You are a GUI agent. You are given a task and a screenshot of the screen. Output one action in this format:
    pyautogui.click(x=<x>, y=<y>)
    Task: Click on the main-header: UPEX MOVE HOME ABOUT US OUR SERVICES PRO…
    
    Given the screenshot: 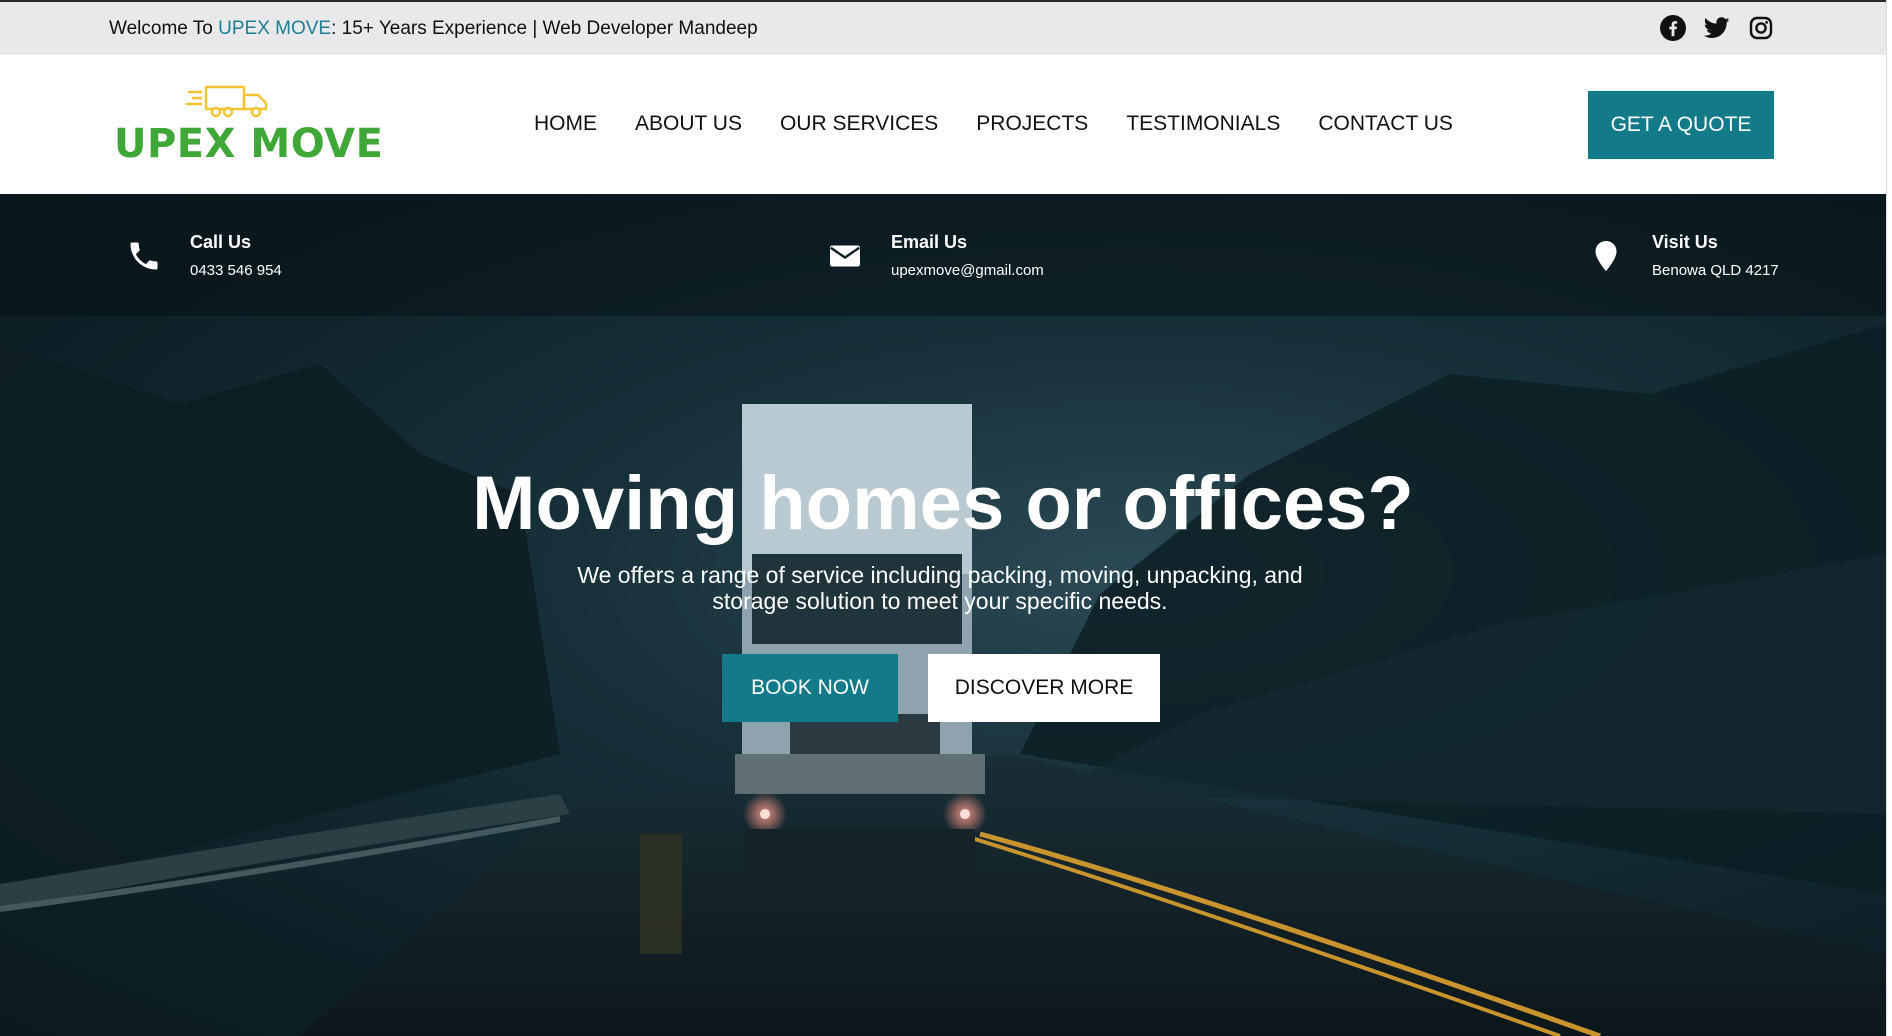 What is the action you would take?
    pyautogui.click(x=943, y=124)
    